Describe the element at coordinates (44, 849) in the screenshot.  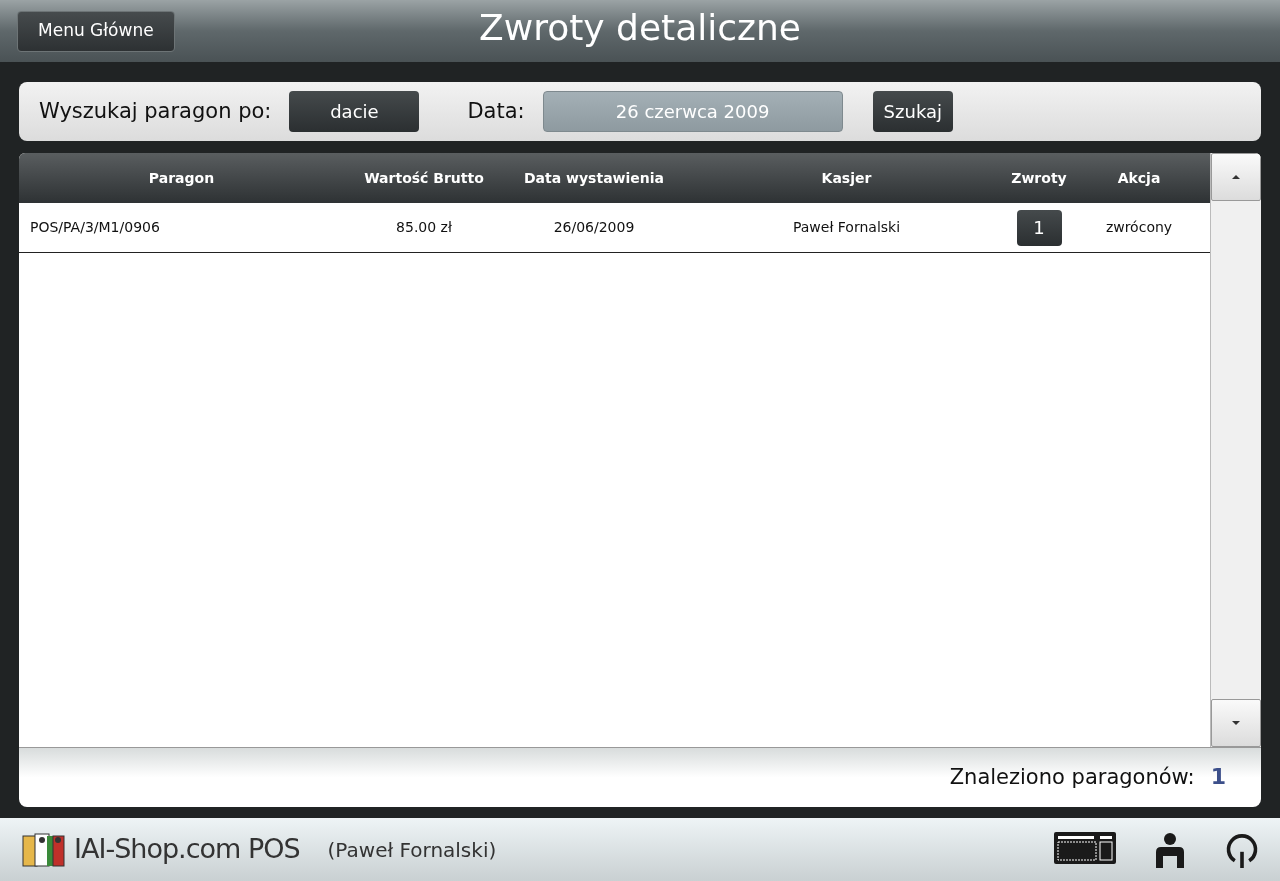
I see `logo-icon` at that location.